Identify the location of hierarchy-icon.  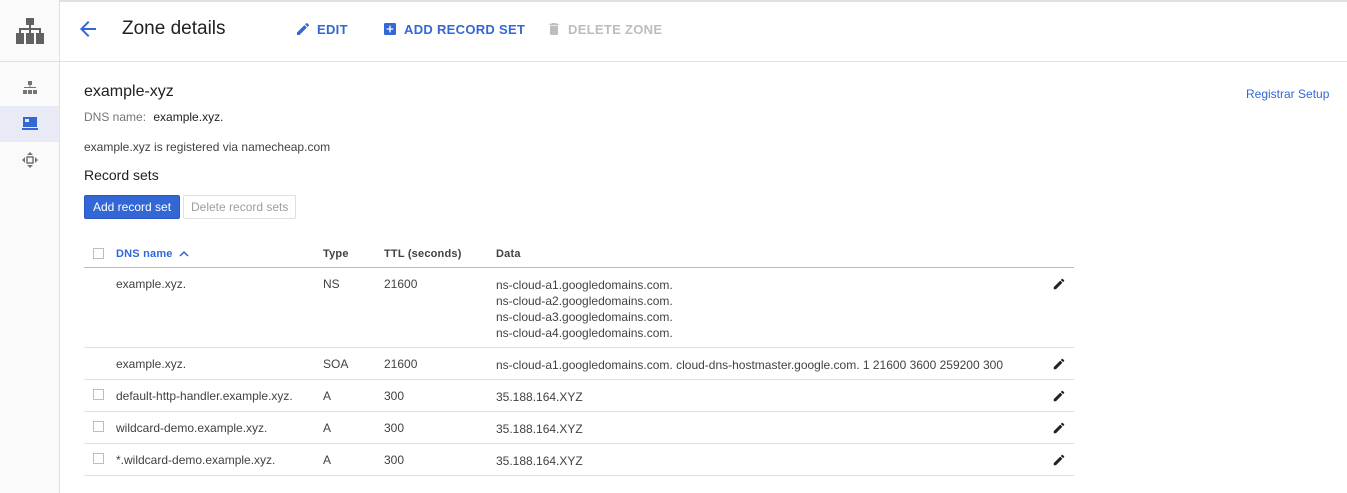
(29, 87).